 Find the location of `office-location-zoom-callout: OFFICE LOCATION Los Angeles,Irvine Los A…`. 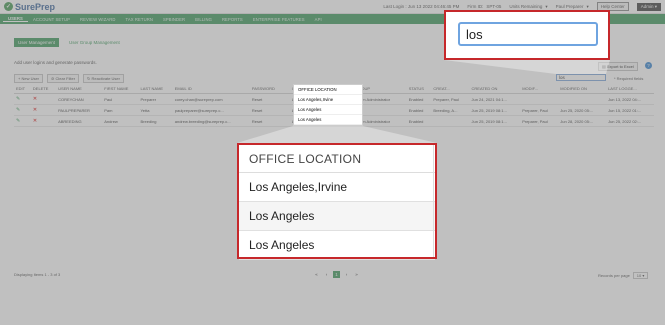

office-location-zoom-callout: OFFICE LOCATION Los Angeles,Irvine Los A… is located at coordinates (337, 201).